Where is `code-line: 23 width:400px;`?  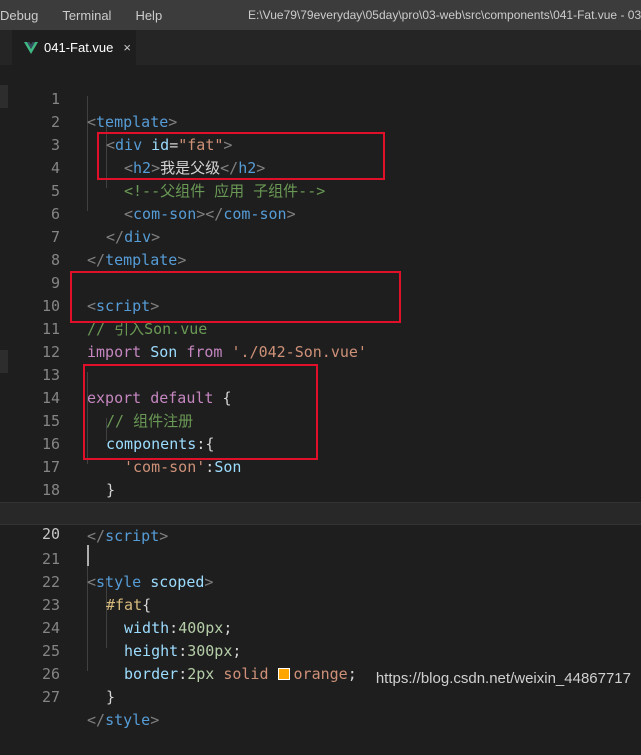
code-line: 23 width:400px; is located at coordinates (320, 604).